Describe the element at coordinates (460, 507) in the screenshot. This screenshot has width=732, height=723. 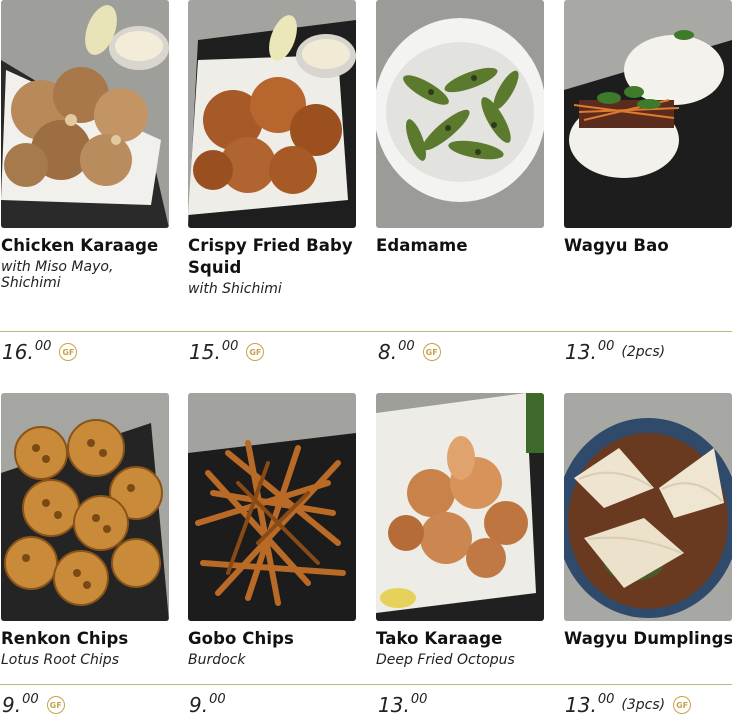
I see `food-photo-tako-karaage` at that location.